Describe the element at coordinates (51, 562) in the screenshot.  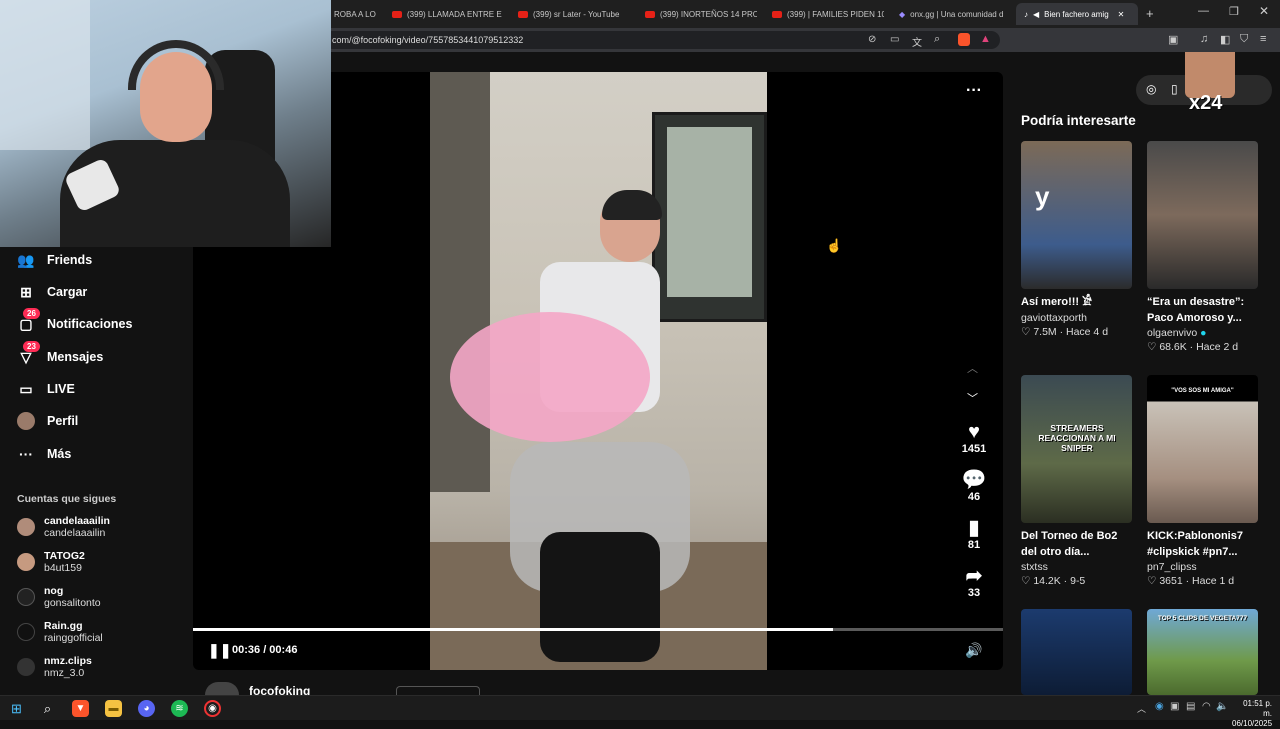
I see `following-account: TATOG2 b4ut159` at that location.